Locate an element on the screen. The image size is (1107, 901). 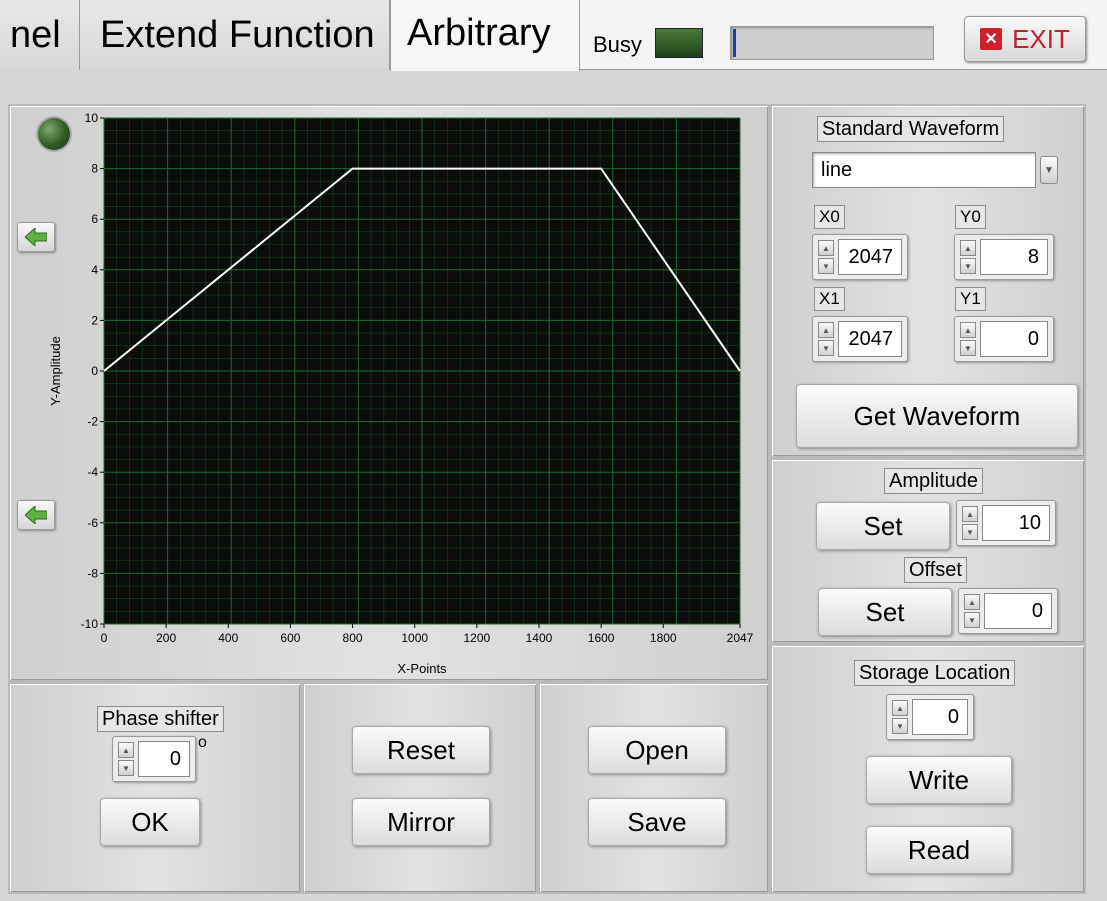
offset-set-button: Set is located at coordinates (885, 612).